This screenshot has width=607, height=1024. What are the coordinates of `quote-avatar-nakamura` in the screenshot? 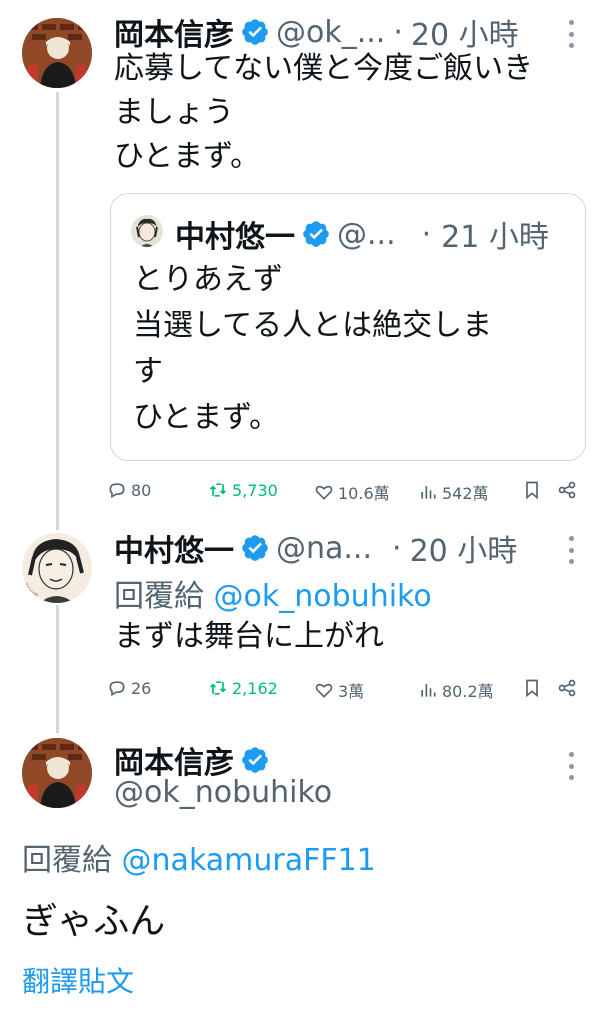 It's located at (147, 231).